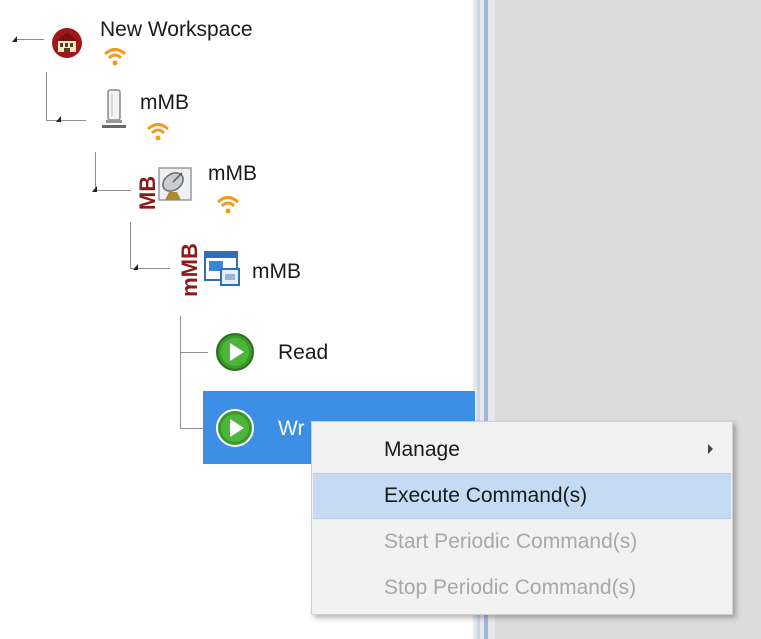 The height and width of the screenshot is (639, 761). What do you see at coordinates (14, 39) in the screenshot?
I see `expand-toggle-workspace` at bounding box center [14, 39].